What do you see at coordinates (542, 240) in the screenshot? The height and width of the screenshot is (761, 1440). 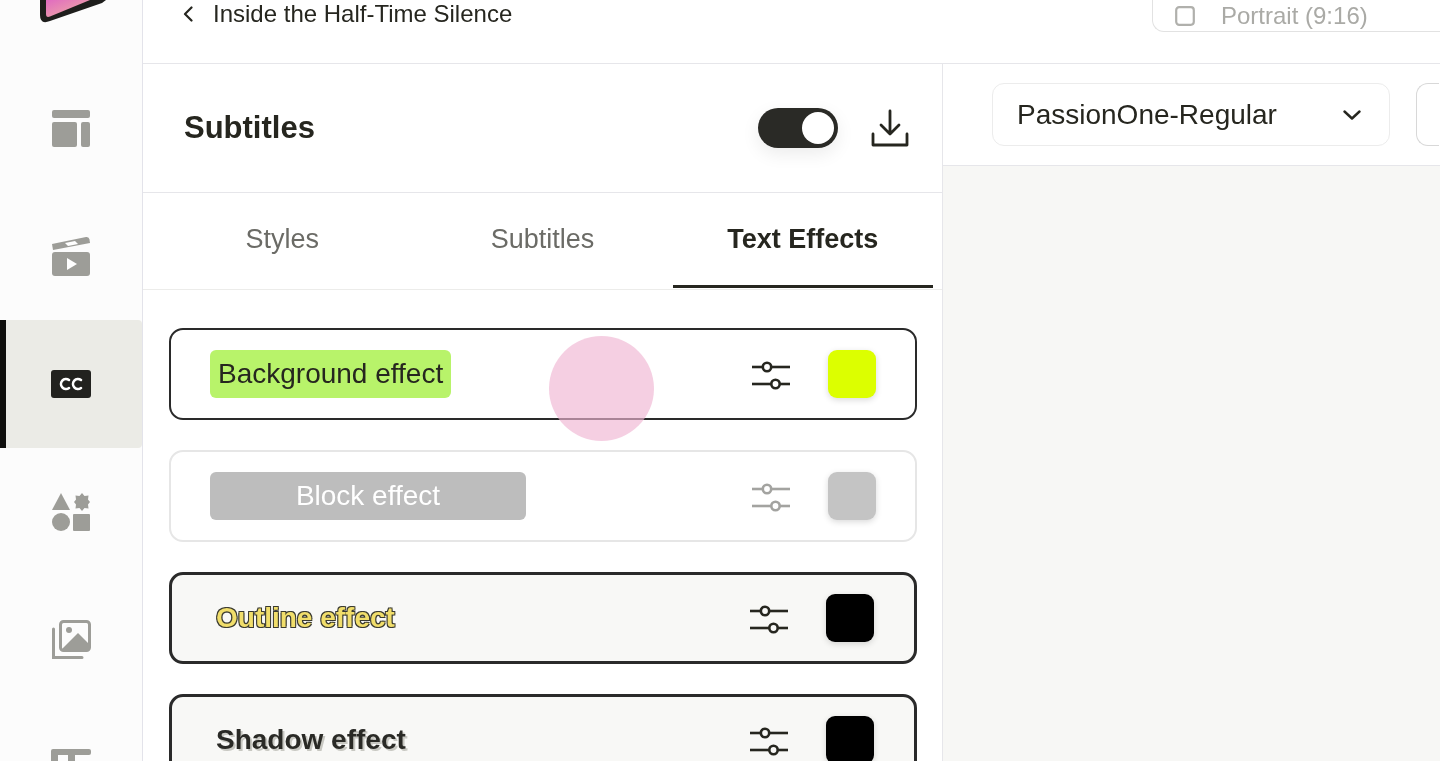 I see `panel-tab: Subtitles` at bounding box center [542, 240].